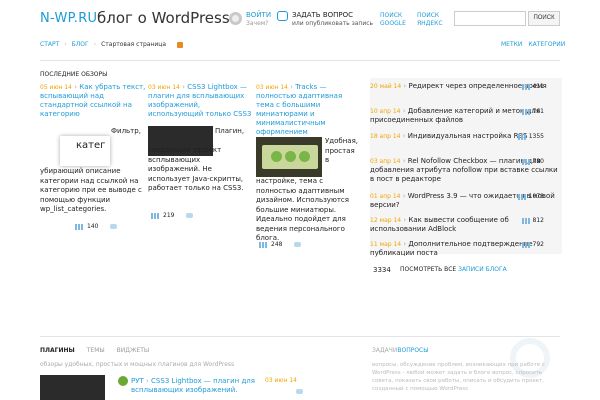 This screenshot has height=400, width=600. I want to click on ask-question-subtitle: или опубликовать запись, so click(333, 23).